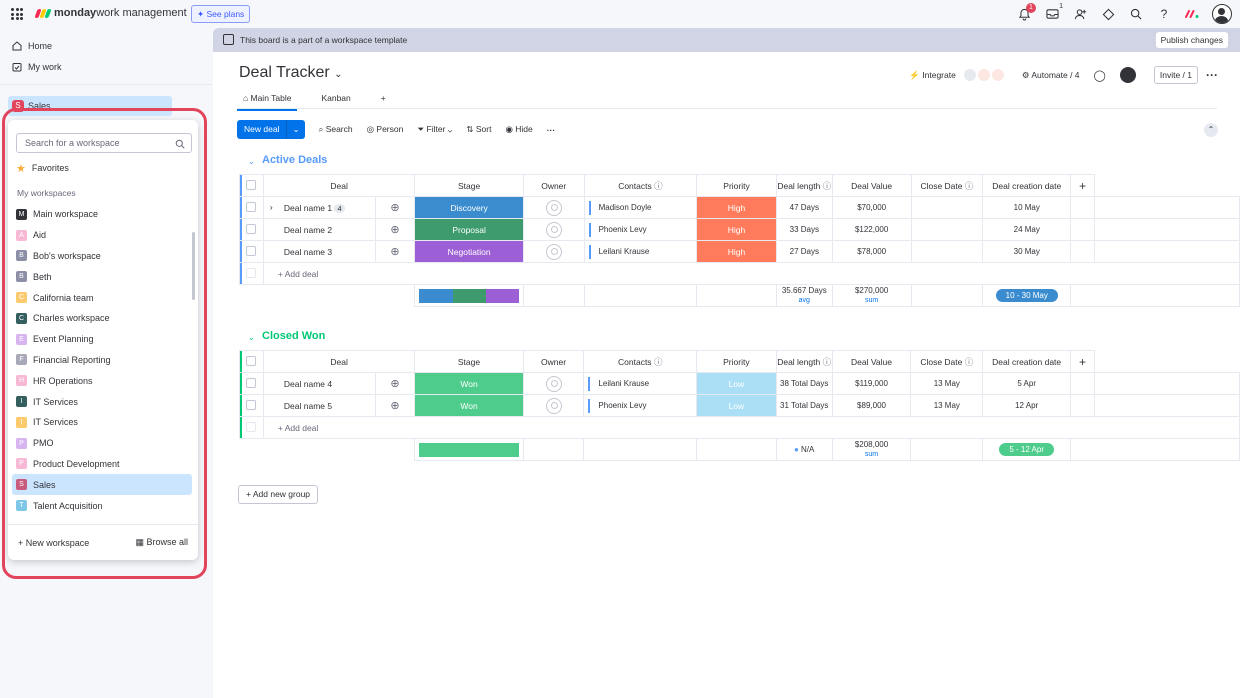  What do you see at coordinates (932, 75) in the screenshot?
I see `integrate-button: ⚡ Integrate` at bounding box center [932, 75].